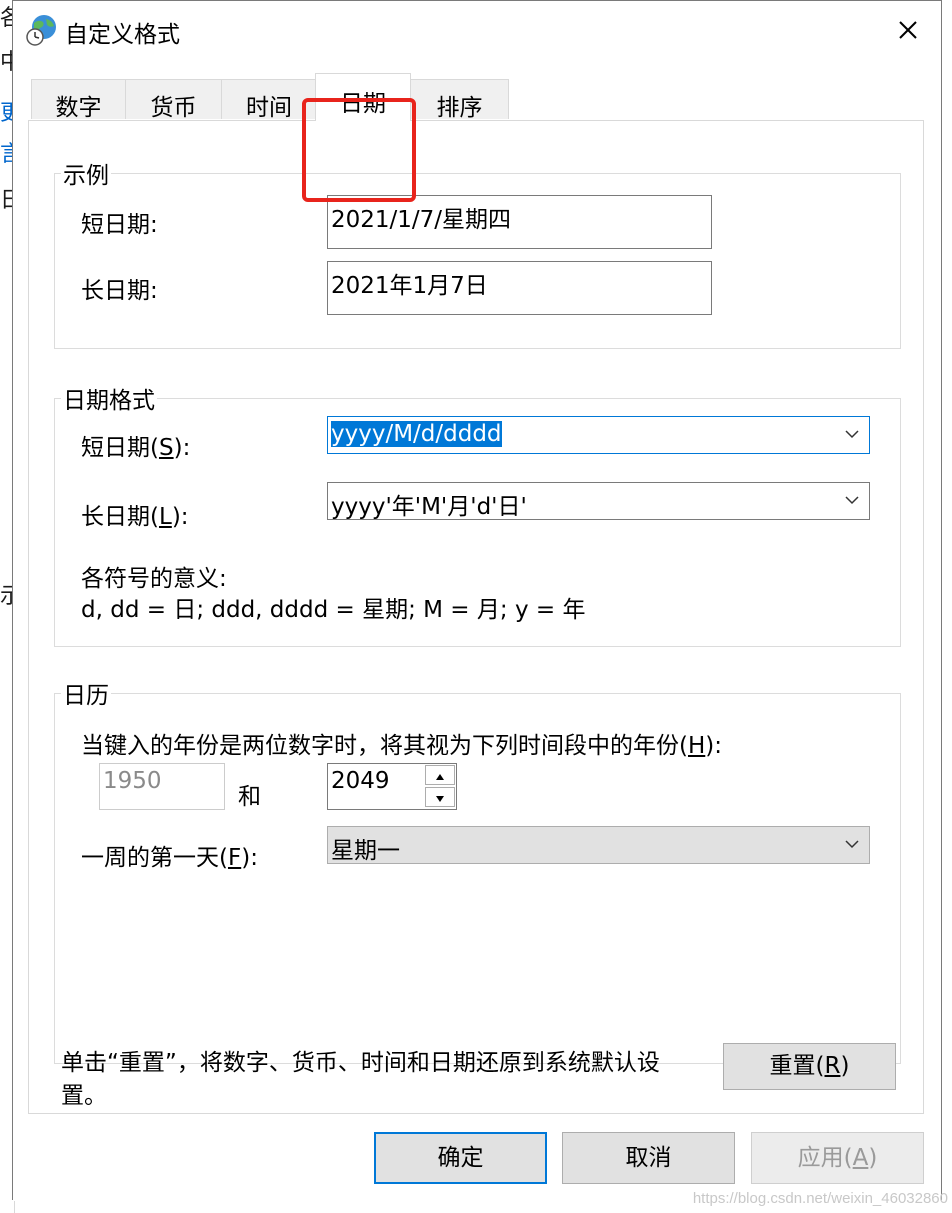 The width and height of the screenshot is (952, 1213). I want to click on globe-clock-icon, so click(41, 30).